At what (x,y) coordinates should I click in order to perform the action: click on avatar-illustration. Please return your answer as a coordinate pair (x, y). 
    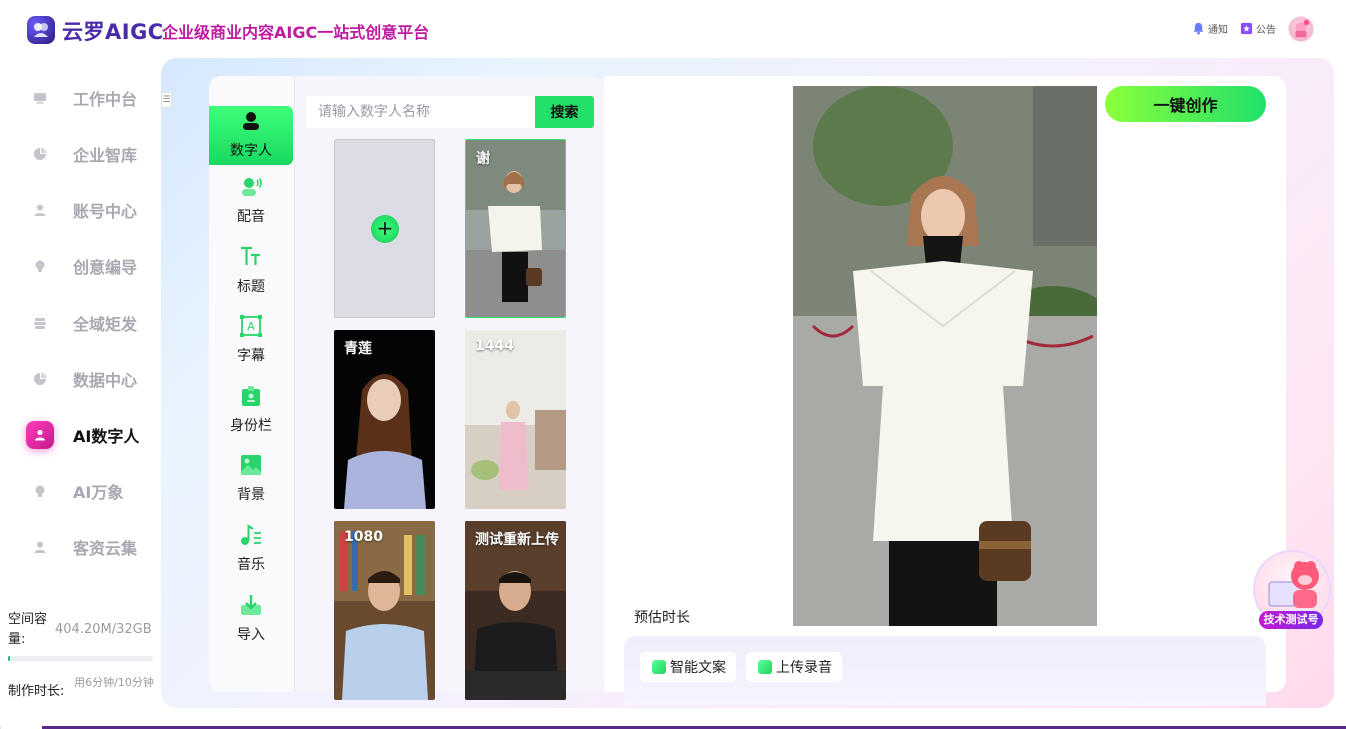
    Looking at the image, I should click on (1302, 28).